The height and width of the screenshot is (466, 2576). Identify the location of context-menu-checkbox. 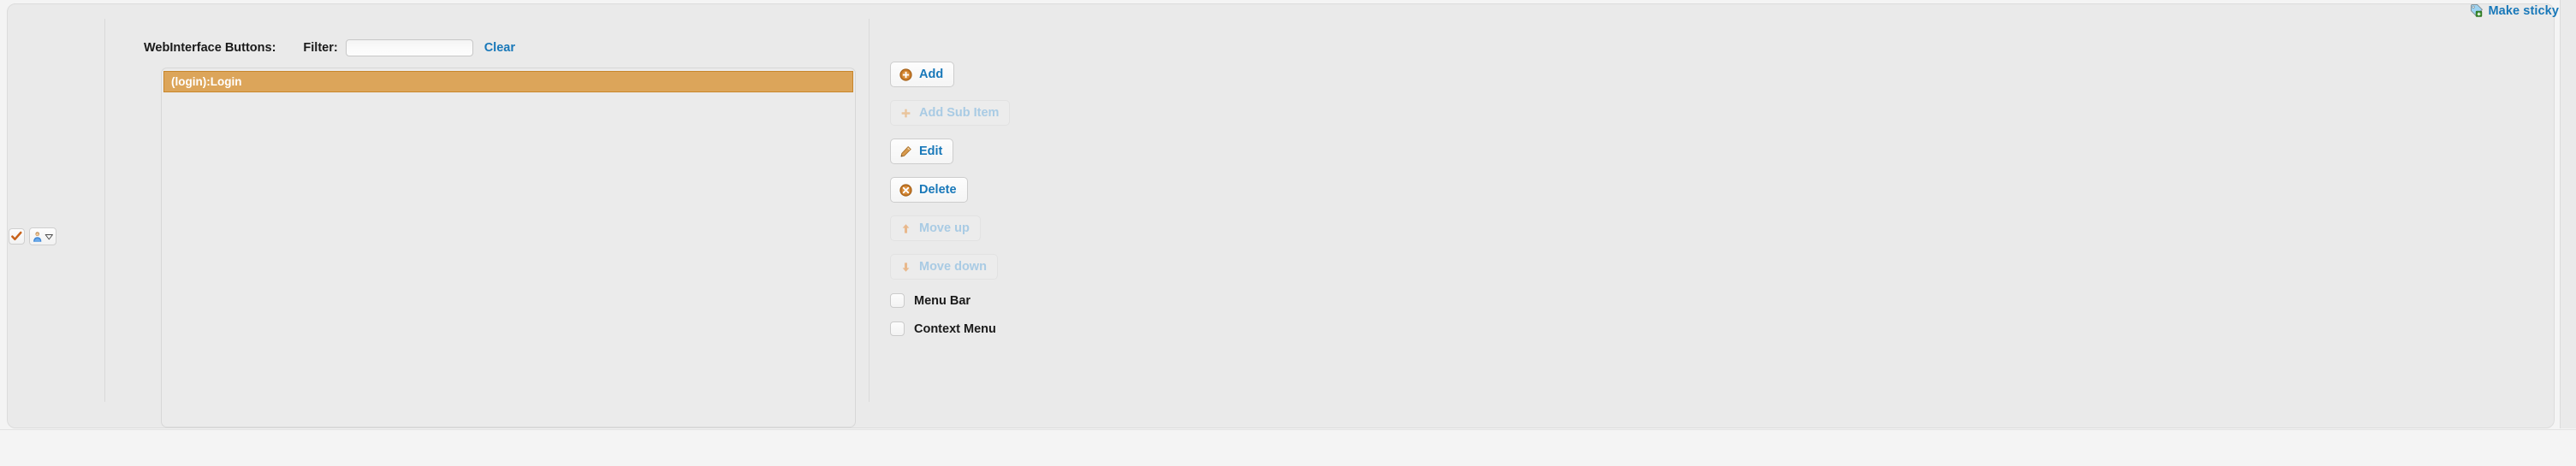
(897, 328).